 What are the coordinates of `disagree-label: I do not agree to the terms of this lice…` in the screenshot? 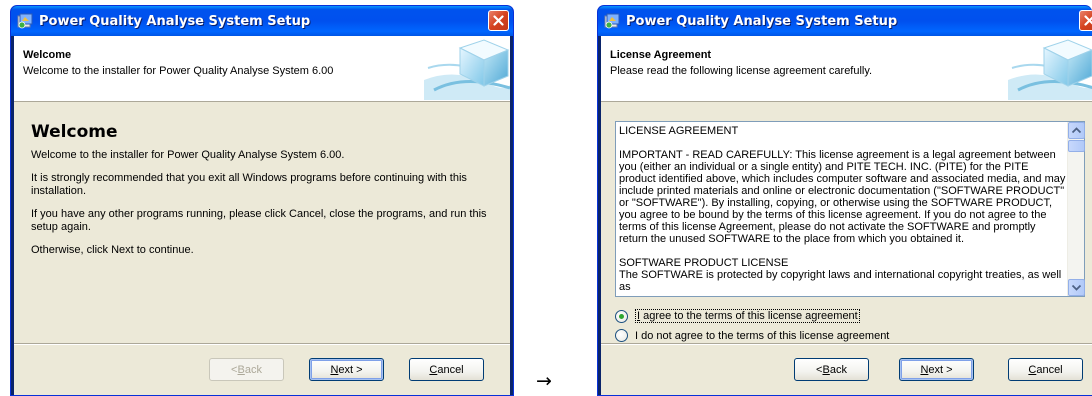 It's located at (762, 335).